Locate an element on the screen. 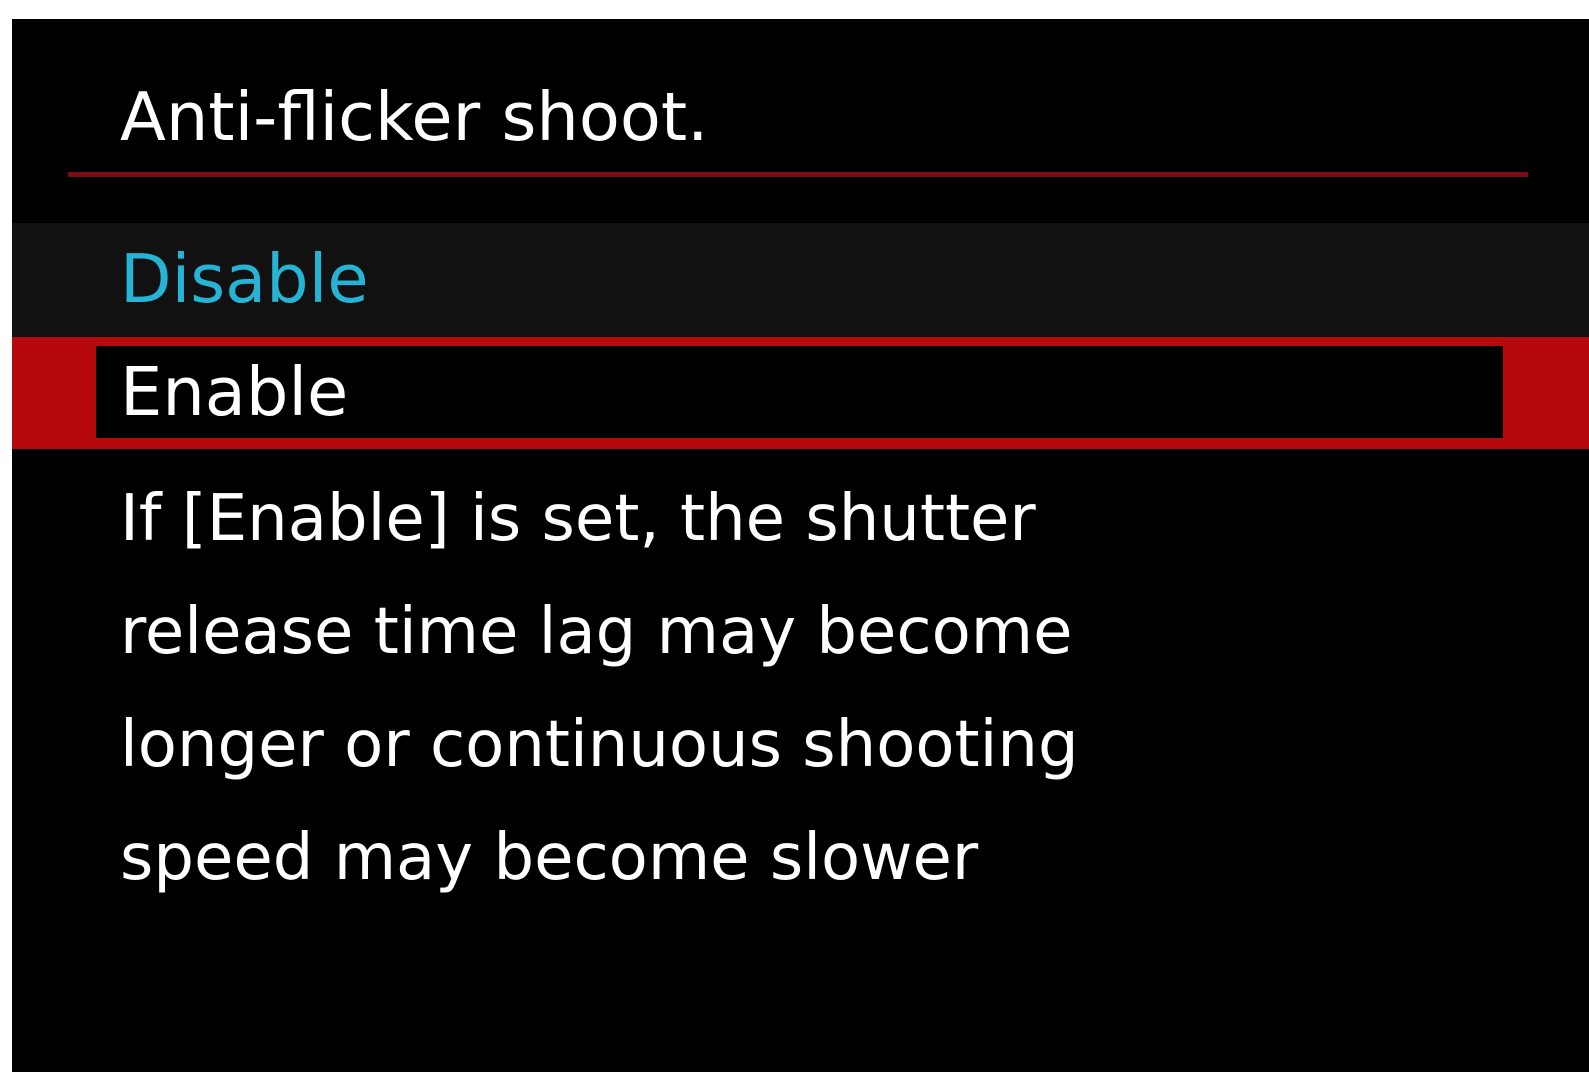 This screenshot has height=1072, width=1589. option-enable-cursor-box: Enable is located at coordinates (799, 392).